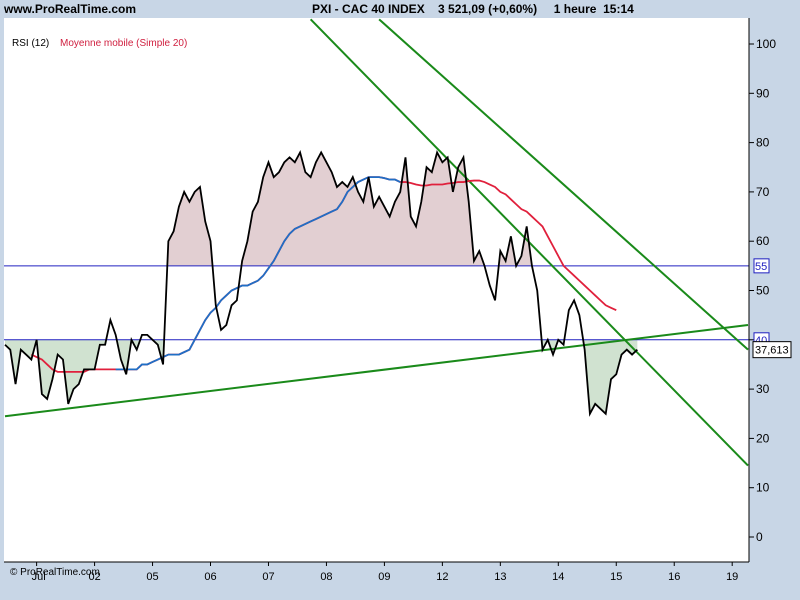 The image size is (800, 600). What do you see at coordinates (210, 577) in the screenshot?
I see `x-tick-label: 06` at bounding box center [210, 577].